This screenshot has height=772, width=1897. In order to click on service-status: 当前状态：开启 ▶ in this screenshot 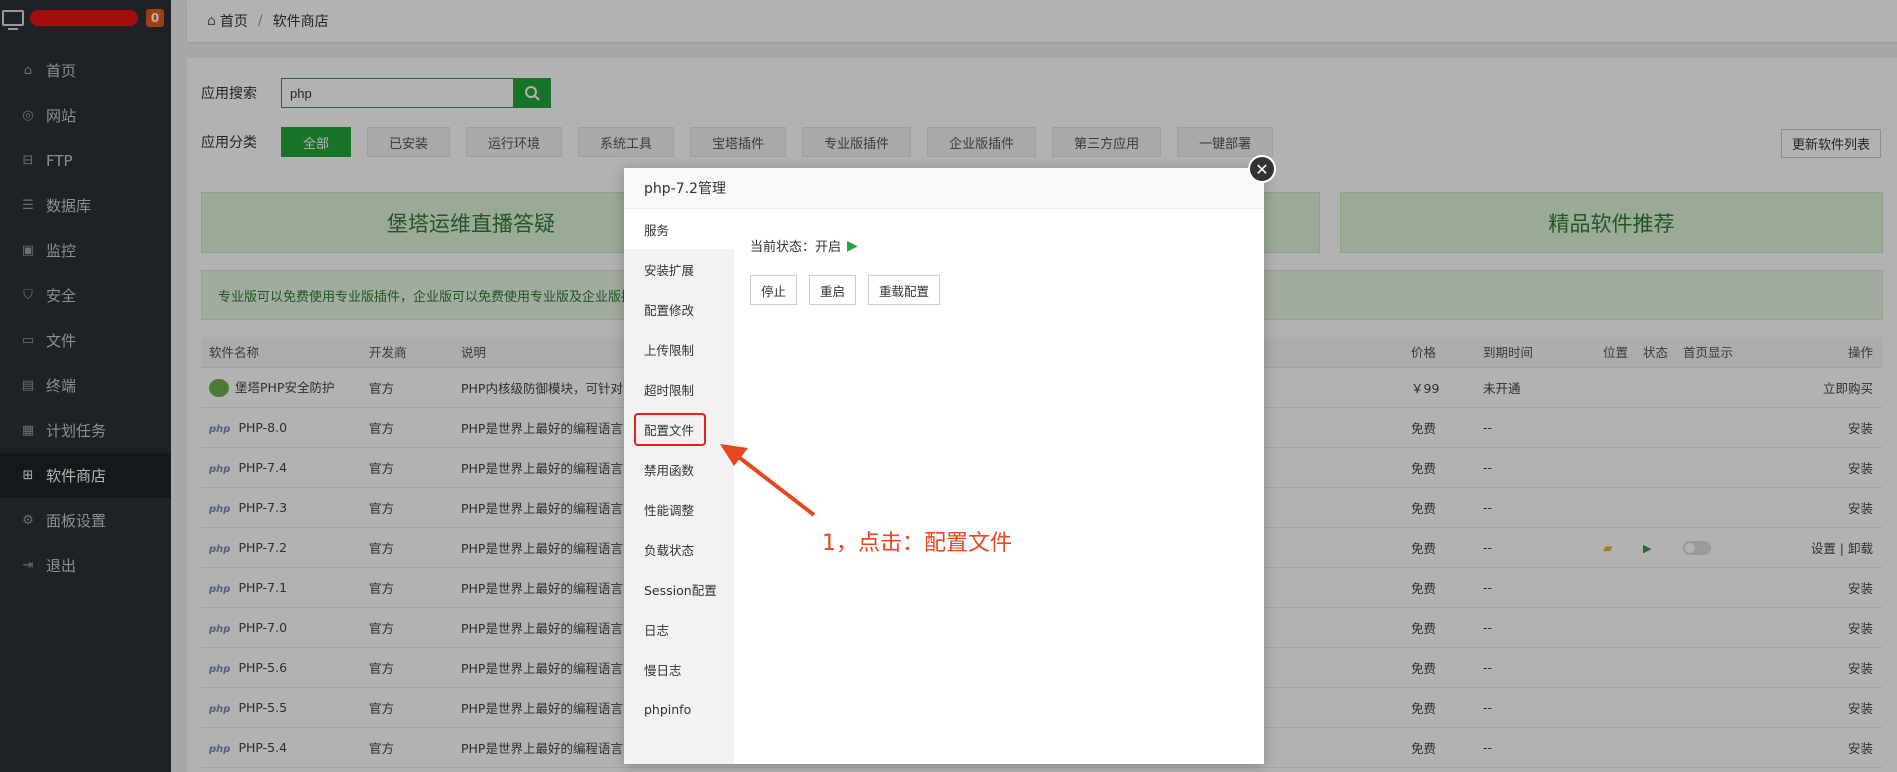, I will do `click(804, 246)`.